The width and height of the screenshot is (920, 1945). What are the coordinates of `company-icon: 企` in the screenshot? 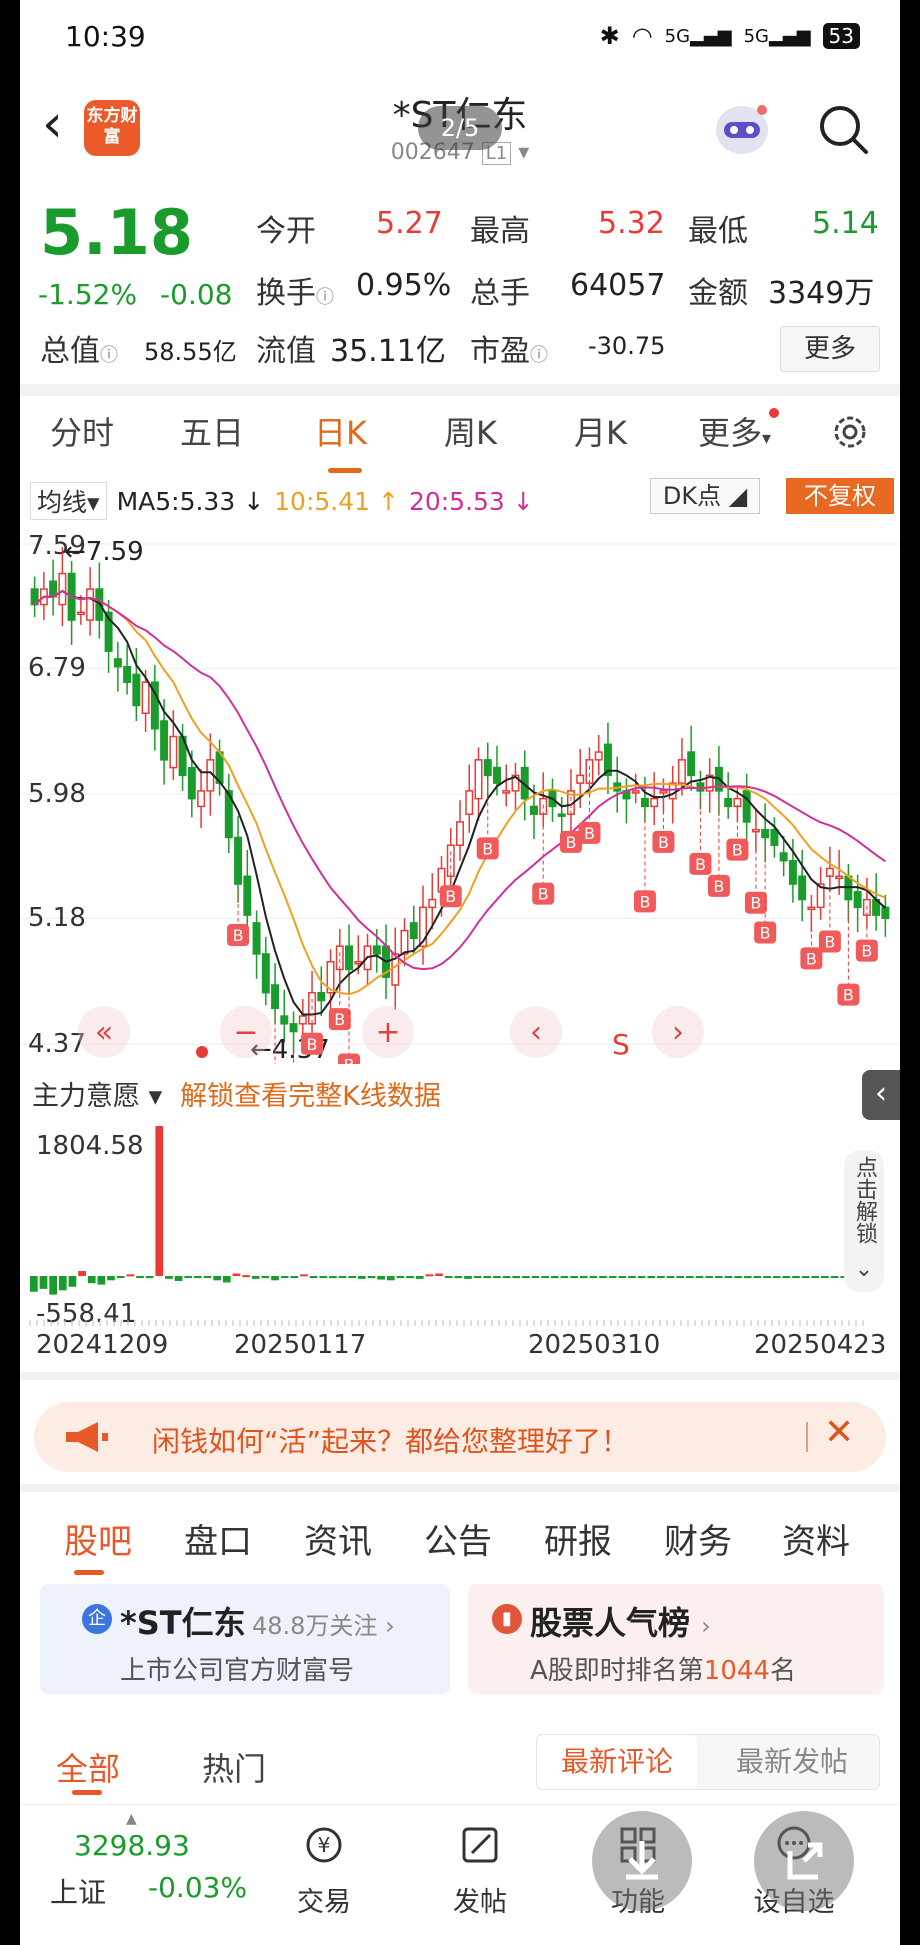 It's located at (97, 1619).